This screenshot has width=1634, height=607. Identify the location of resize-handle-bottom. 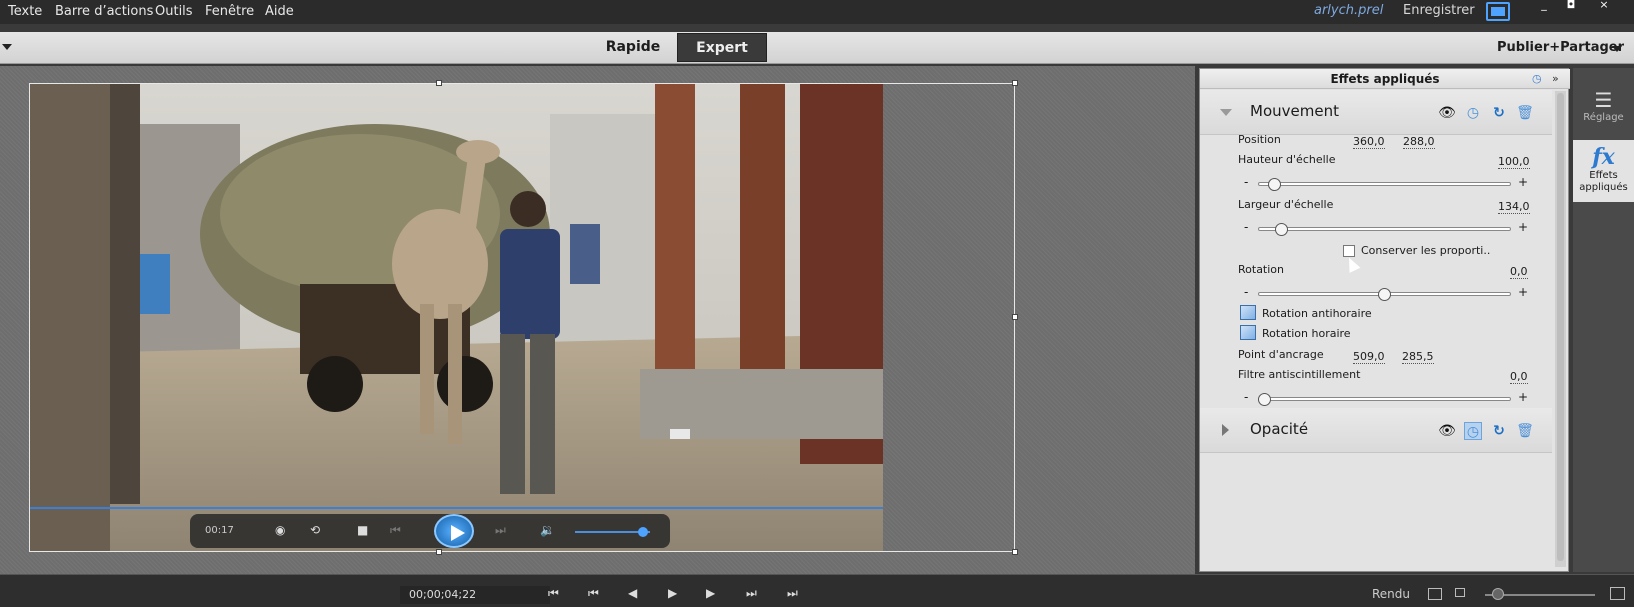
(439, 552).